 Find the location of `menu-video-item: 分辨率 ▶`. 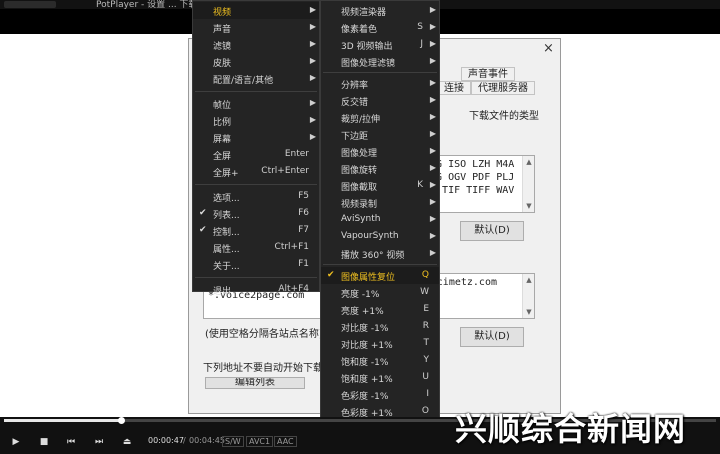

menu-video-item: 分辨率 ▶ is located at coordinates (380, 83).